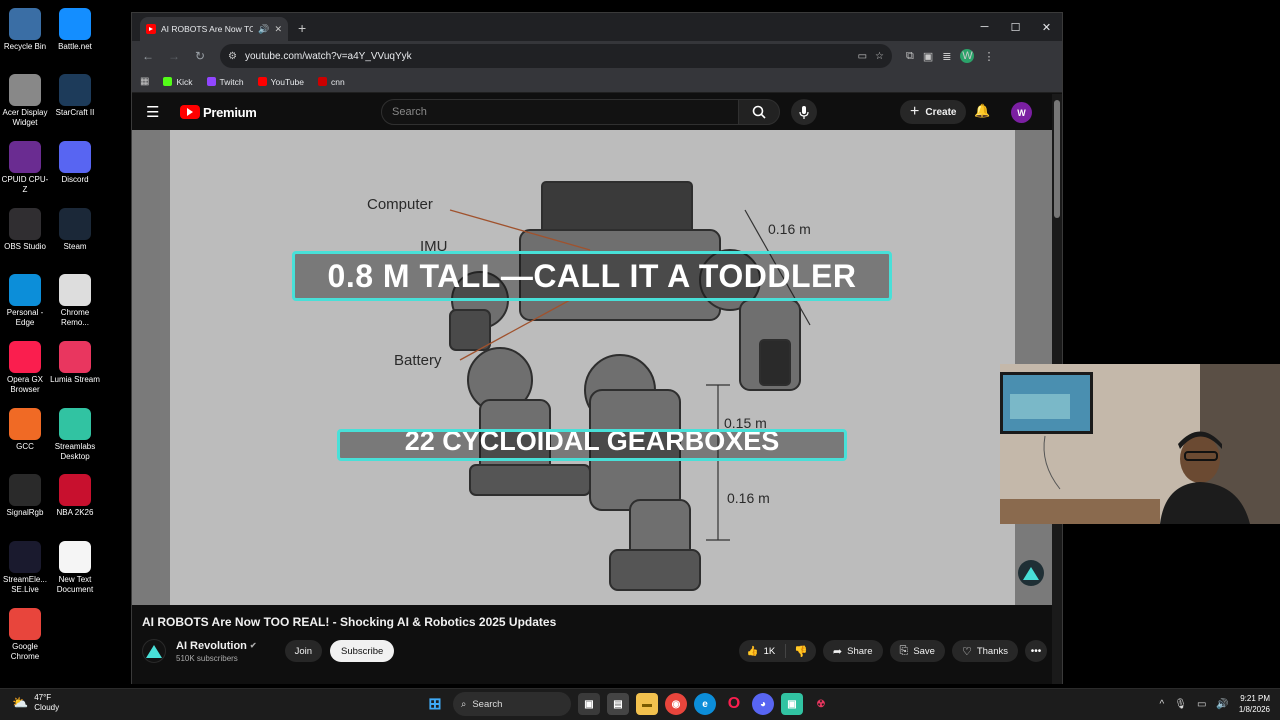 The image size is (1280, 720). Describe the element at coordinates (168, 81) in the screenshot. I see `kick-icon` at that location.